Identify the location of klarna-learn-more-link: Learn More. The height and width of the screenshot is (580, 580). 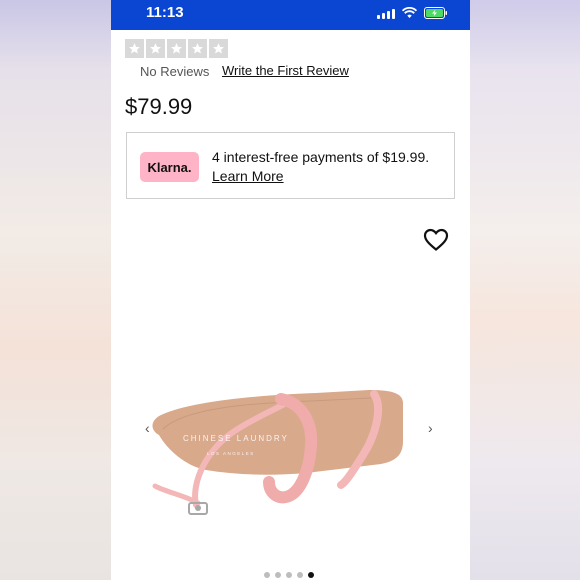
(248, 176).